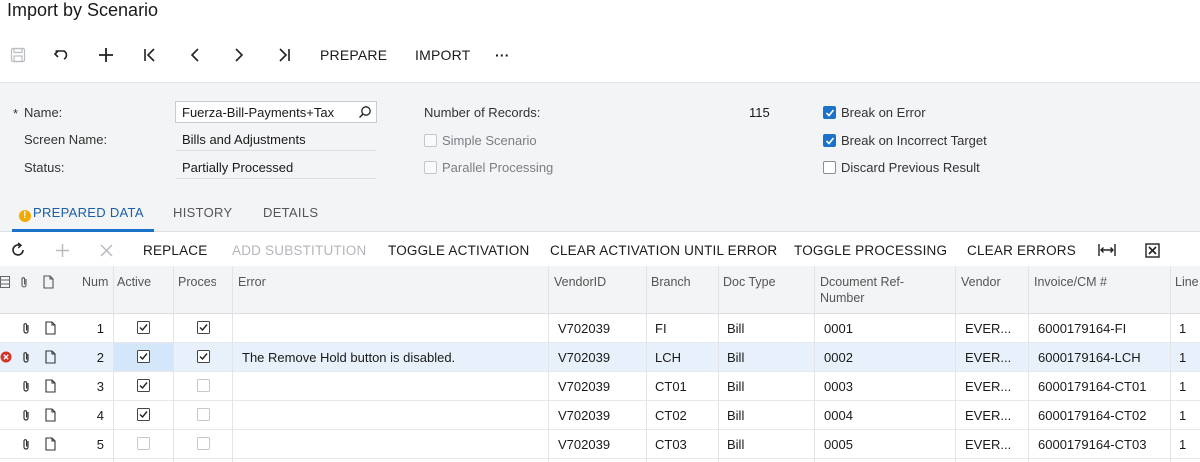  I want to click on row-selector-icon, so click(5, 283).